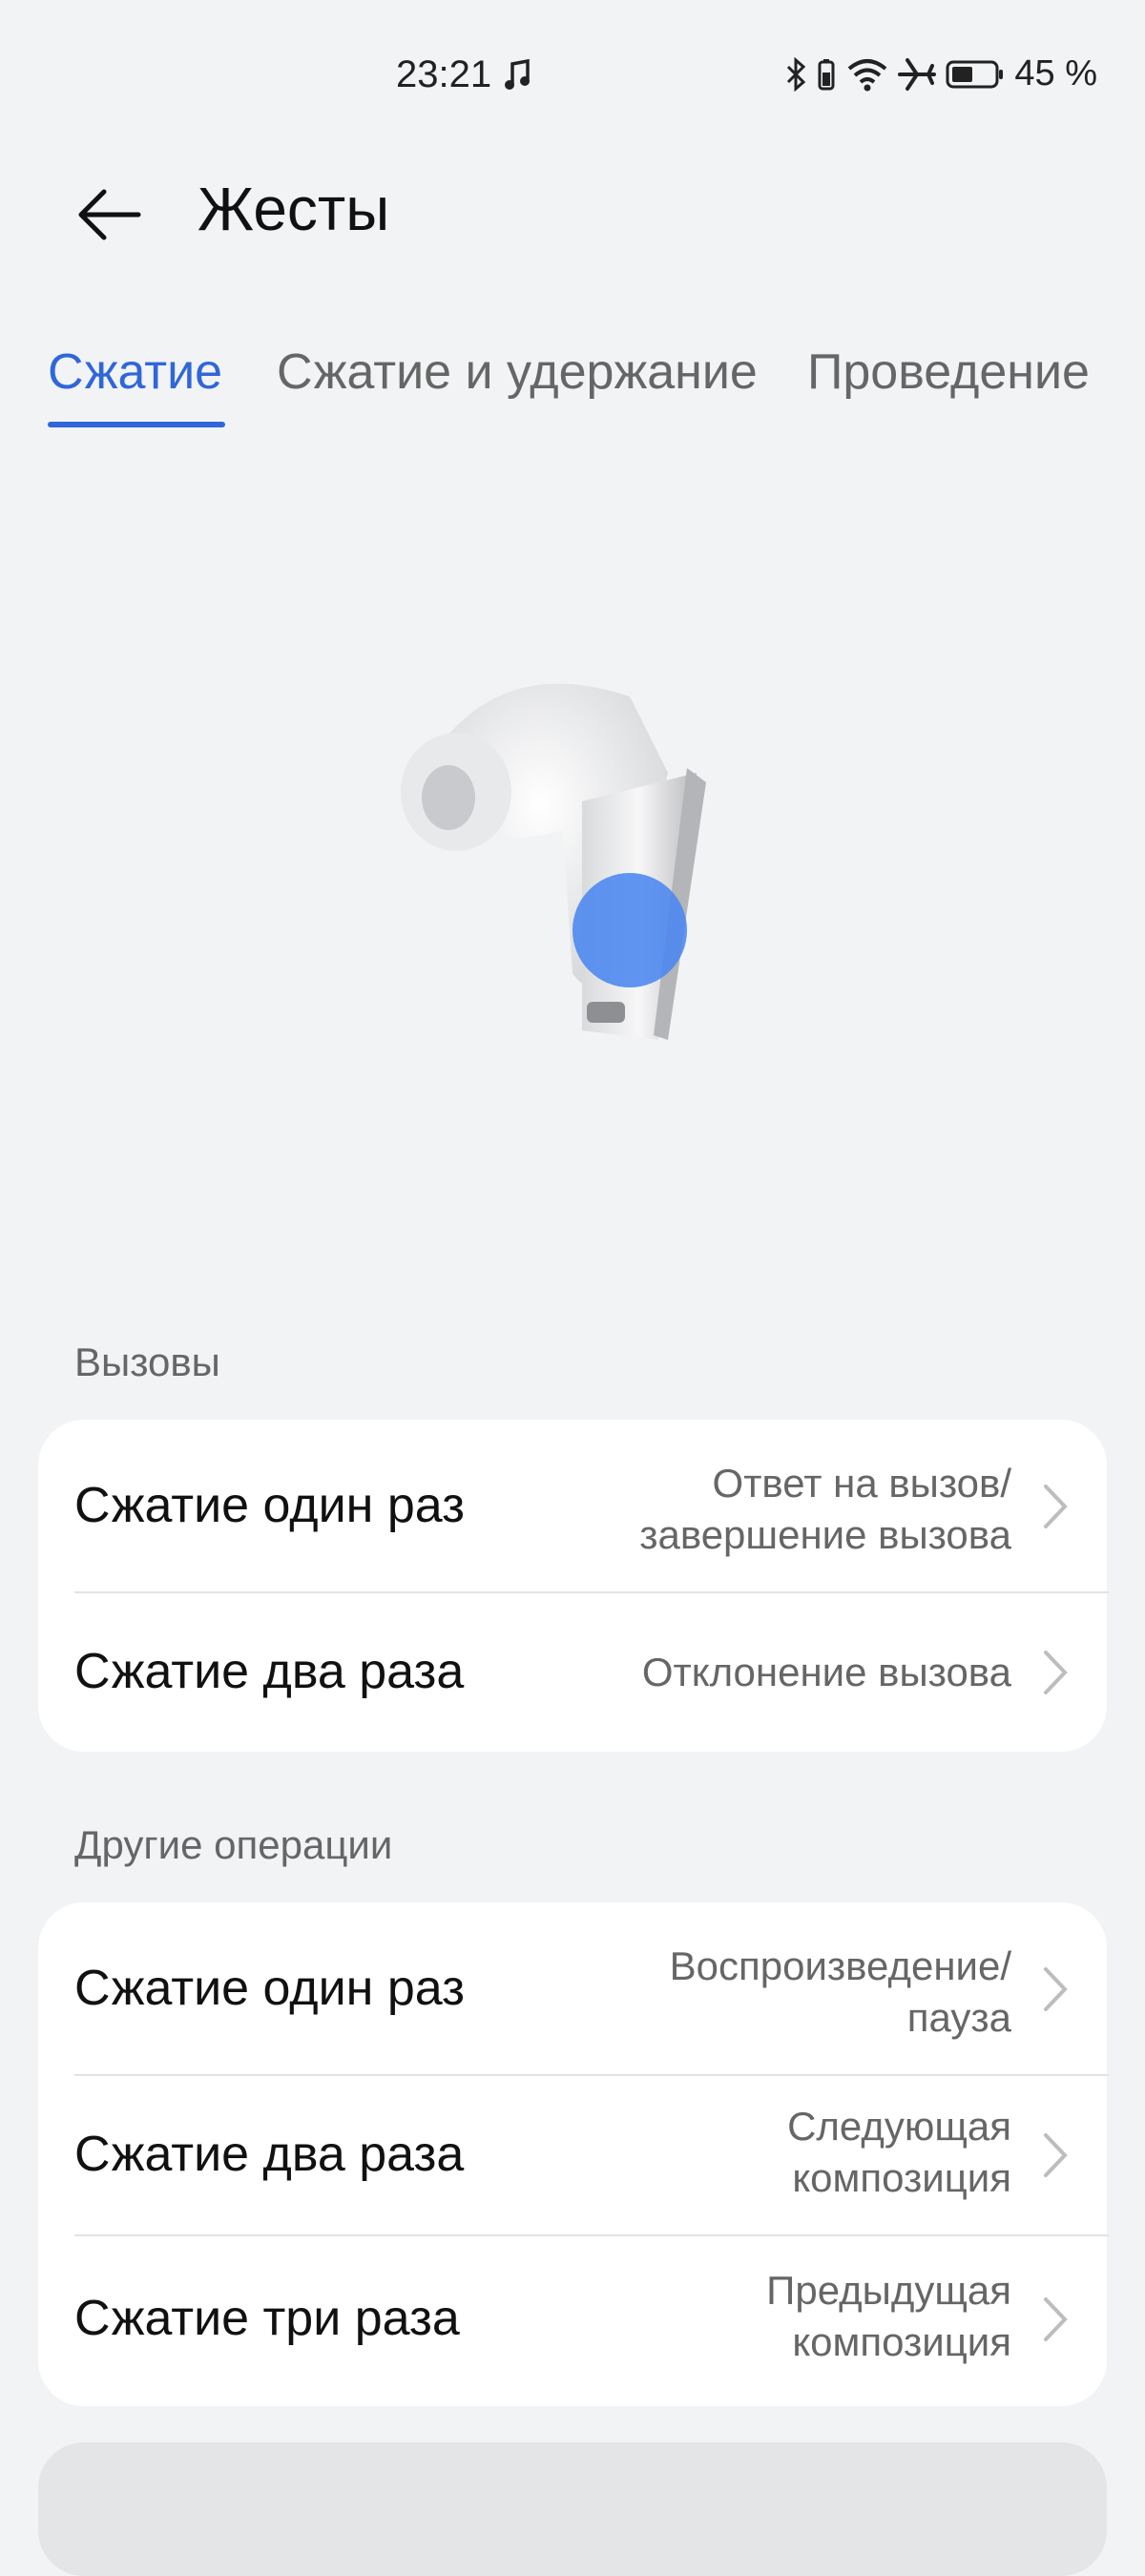 This screenshot has width=1145, height=2576. Describe the element at coordinates (233, 1844) in the screenshot. I see `section-label-other: Другие операции` at that location.